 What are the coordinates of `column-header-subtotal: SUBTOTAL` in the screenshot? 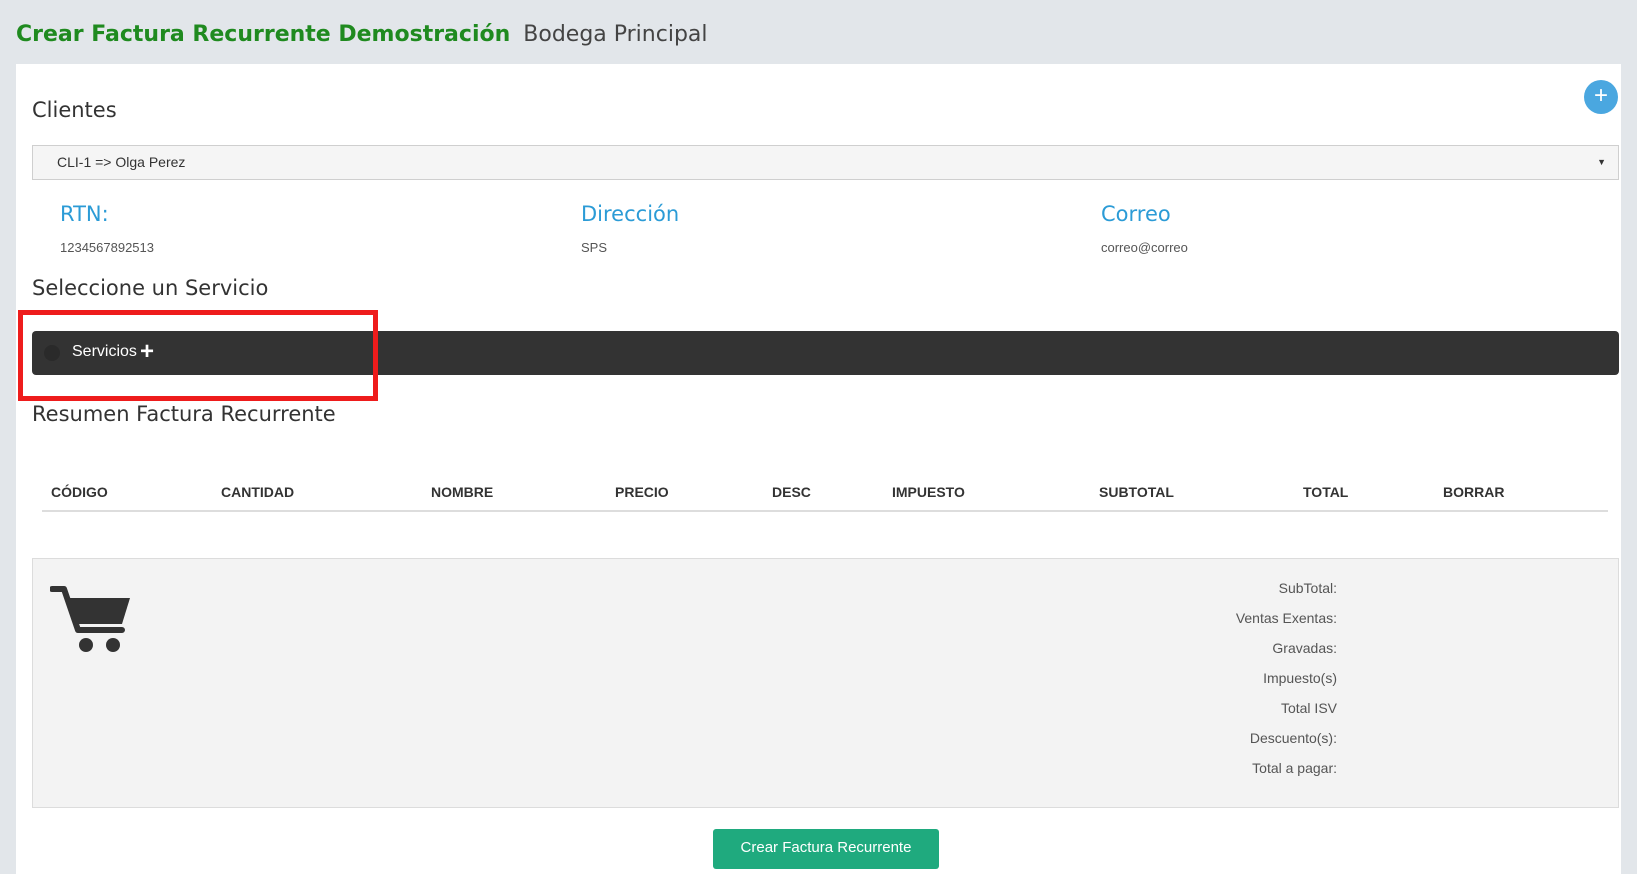 It's located at (1136, 492).